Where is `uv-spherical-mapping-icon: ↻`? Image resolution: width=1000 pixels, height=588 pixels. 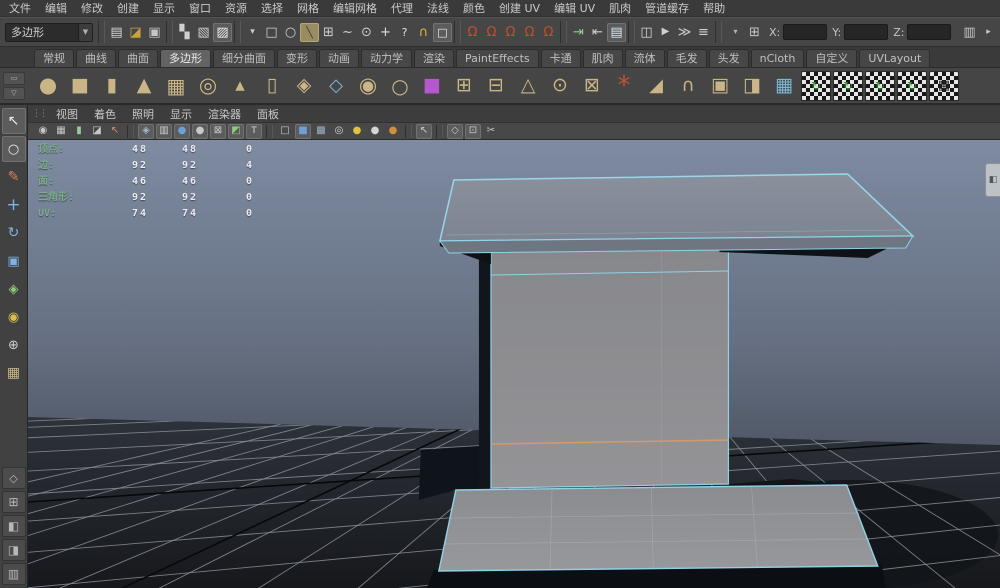 uv-spherical-mapping-icon: ↻ is located at coordinates (880, 85).